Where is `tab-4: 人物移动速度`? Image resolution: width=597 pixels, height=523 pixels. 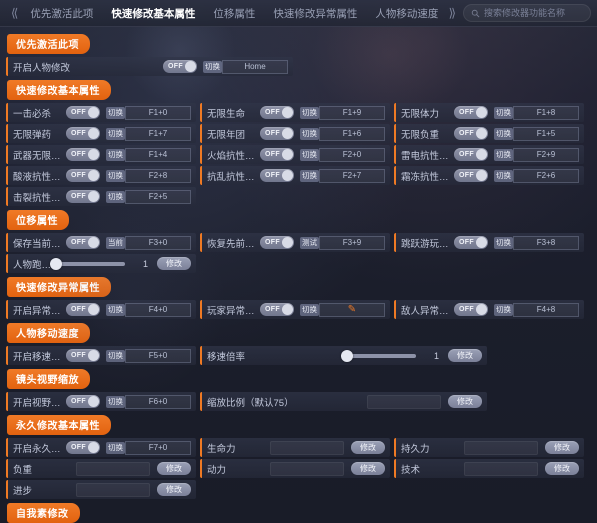
tab-4: 人物移动速度 is located at coordinates (404, 13).